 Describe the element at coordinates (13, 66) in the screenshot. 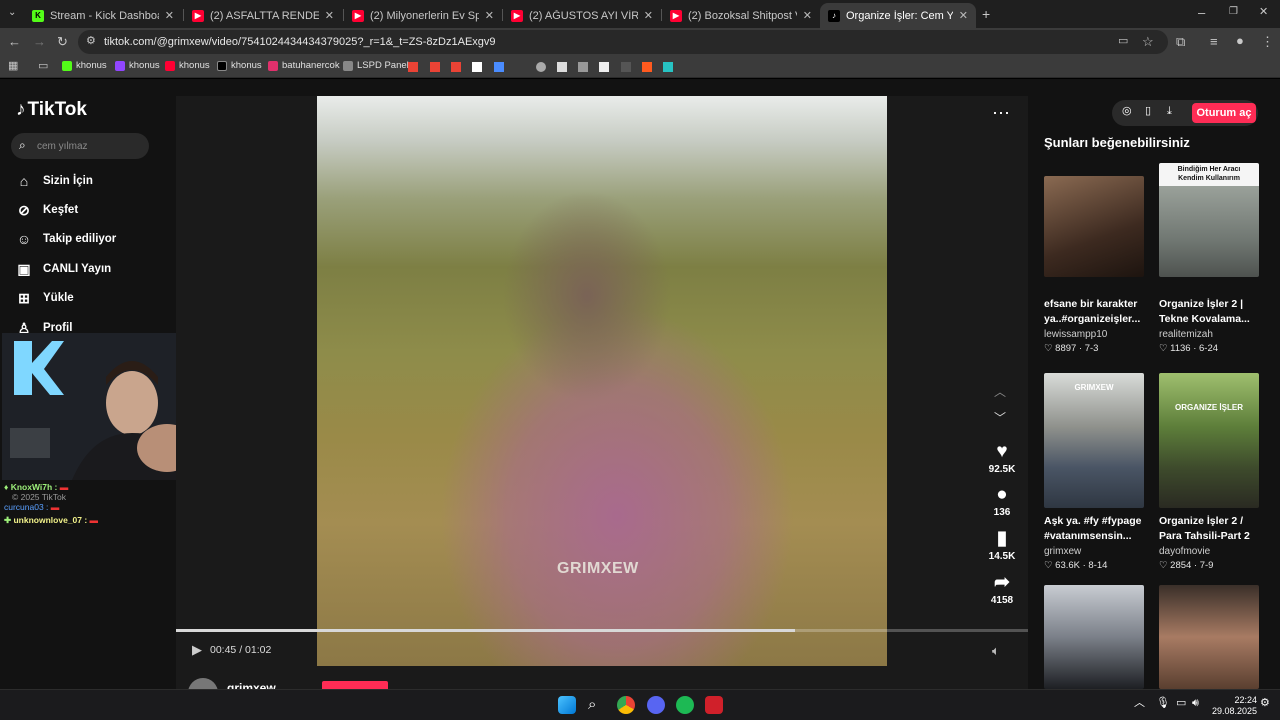

I see `apps-grid-icon: ▦` at that location.